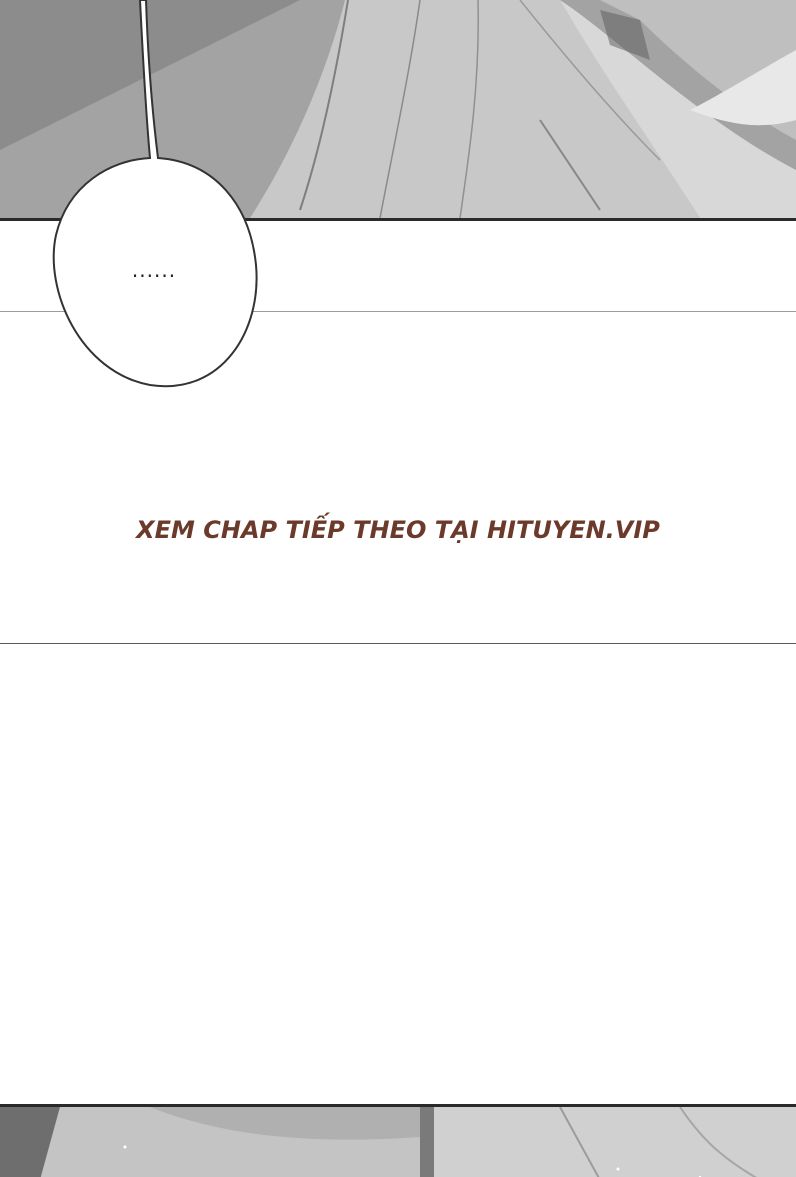 The image size is (796, 1177). I want to click on bottom-artwork-panel, so click(398, 1140).